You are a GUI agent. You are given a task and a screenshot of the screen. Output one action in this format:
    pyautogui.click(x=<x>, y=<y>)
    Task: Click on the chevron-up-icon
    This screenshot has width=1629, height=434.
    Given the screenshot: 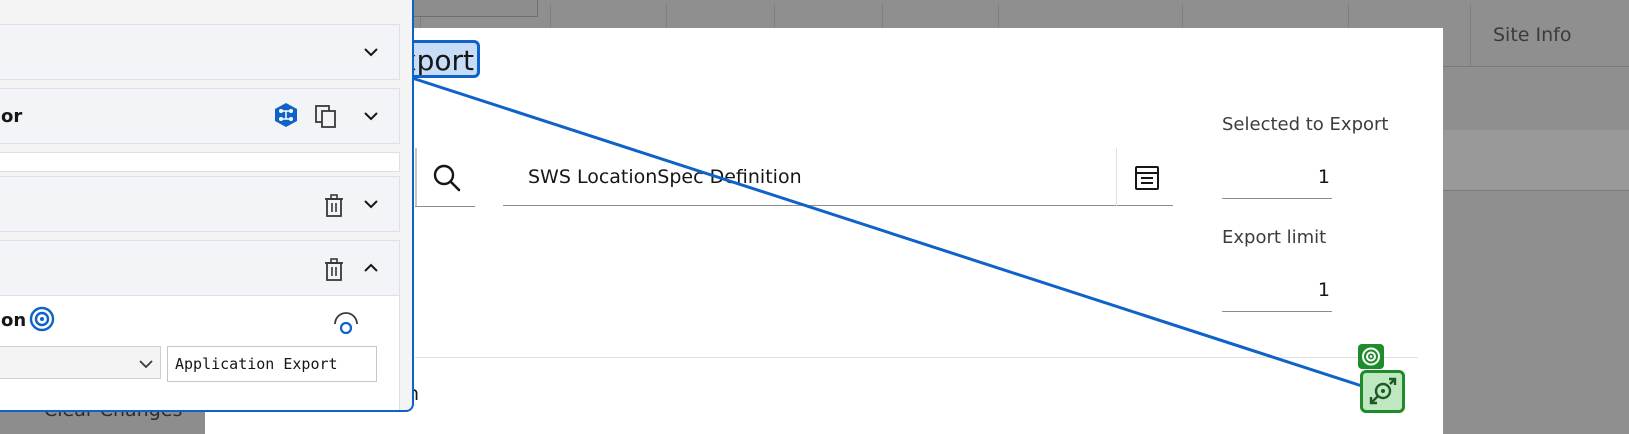 What is the action you would take?
    pyautogui.click(x=371, y=268)
    